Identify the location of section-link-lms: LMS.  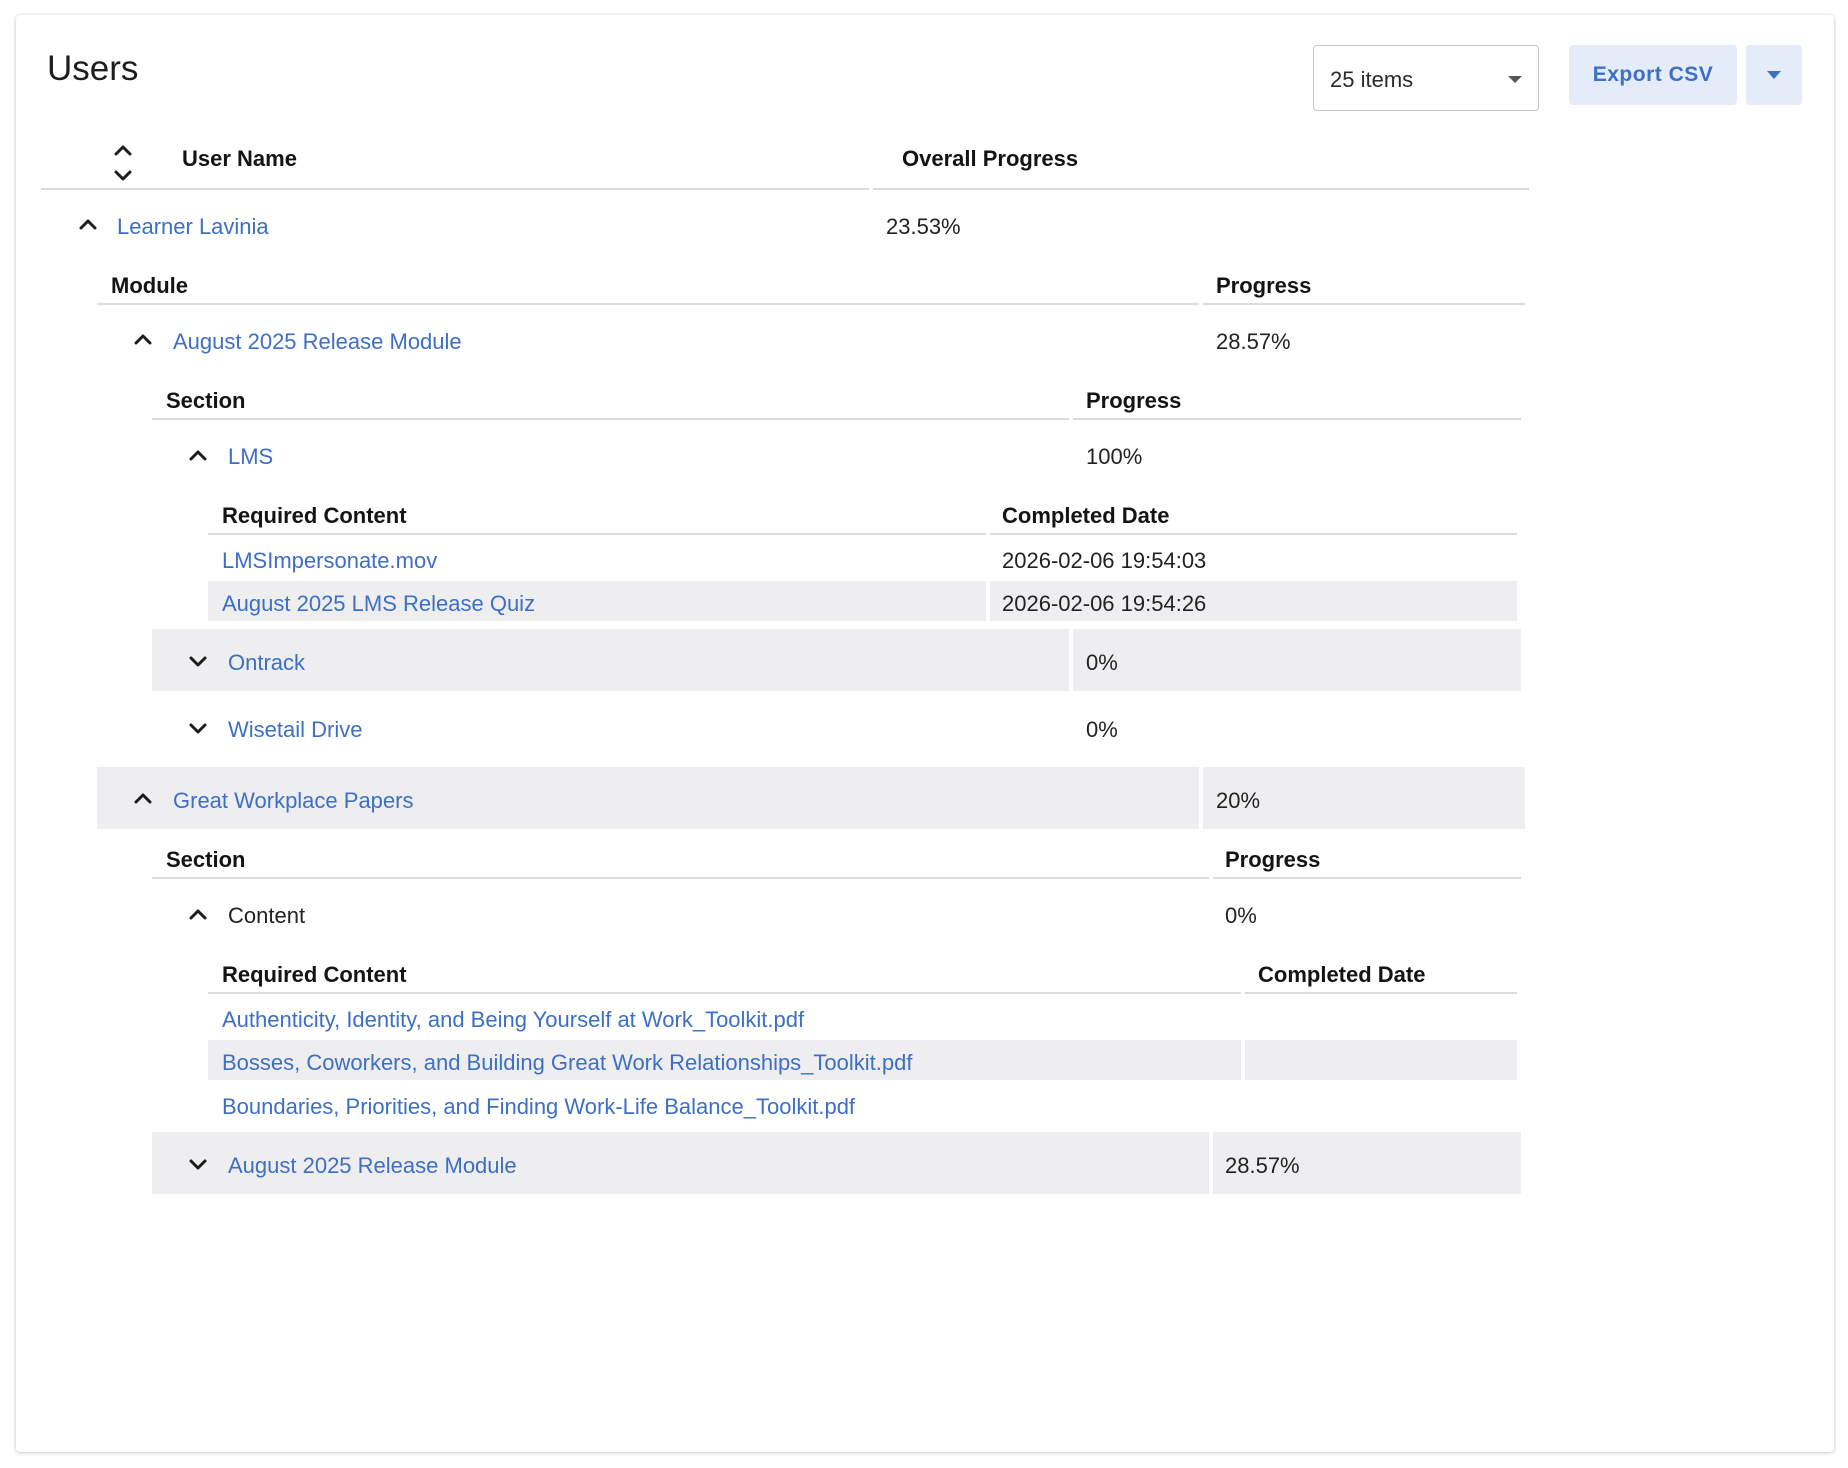
(250, 457).